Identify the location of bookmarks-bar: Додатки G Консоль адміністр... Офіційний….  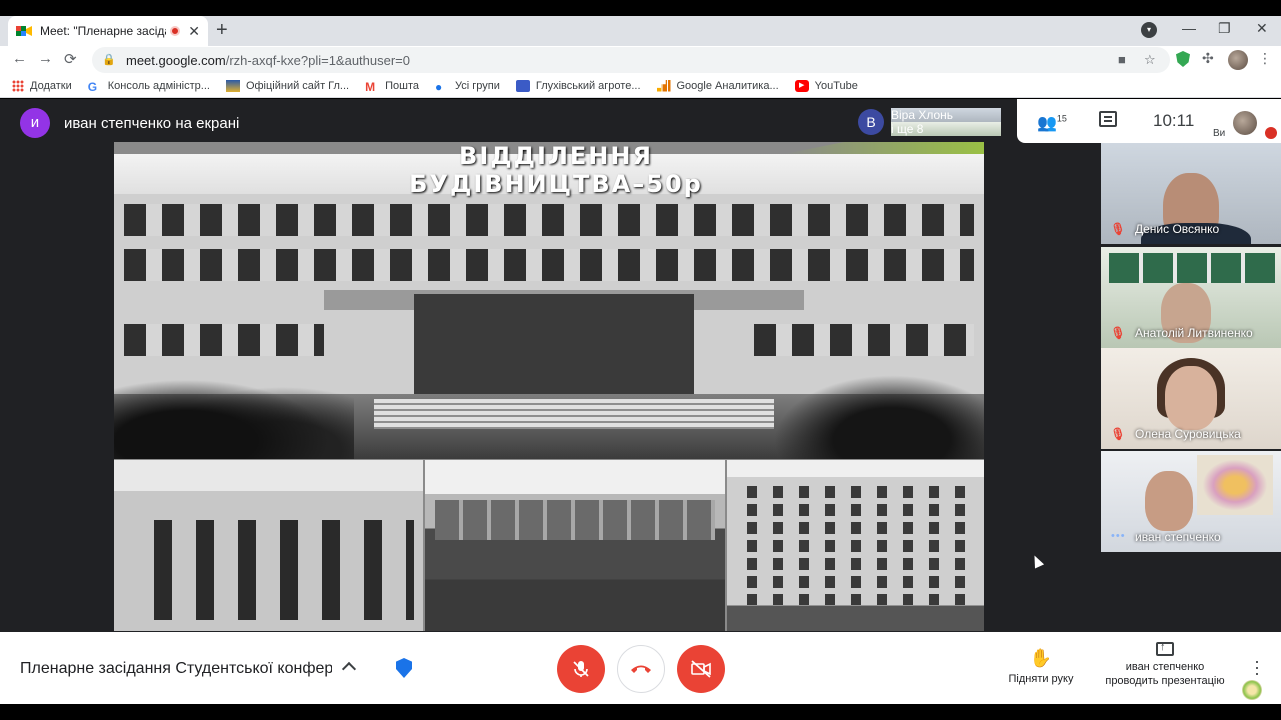
(640, 86).